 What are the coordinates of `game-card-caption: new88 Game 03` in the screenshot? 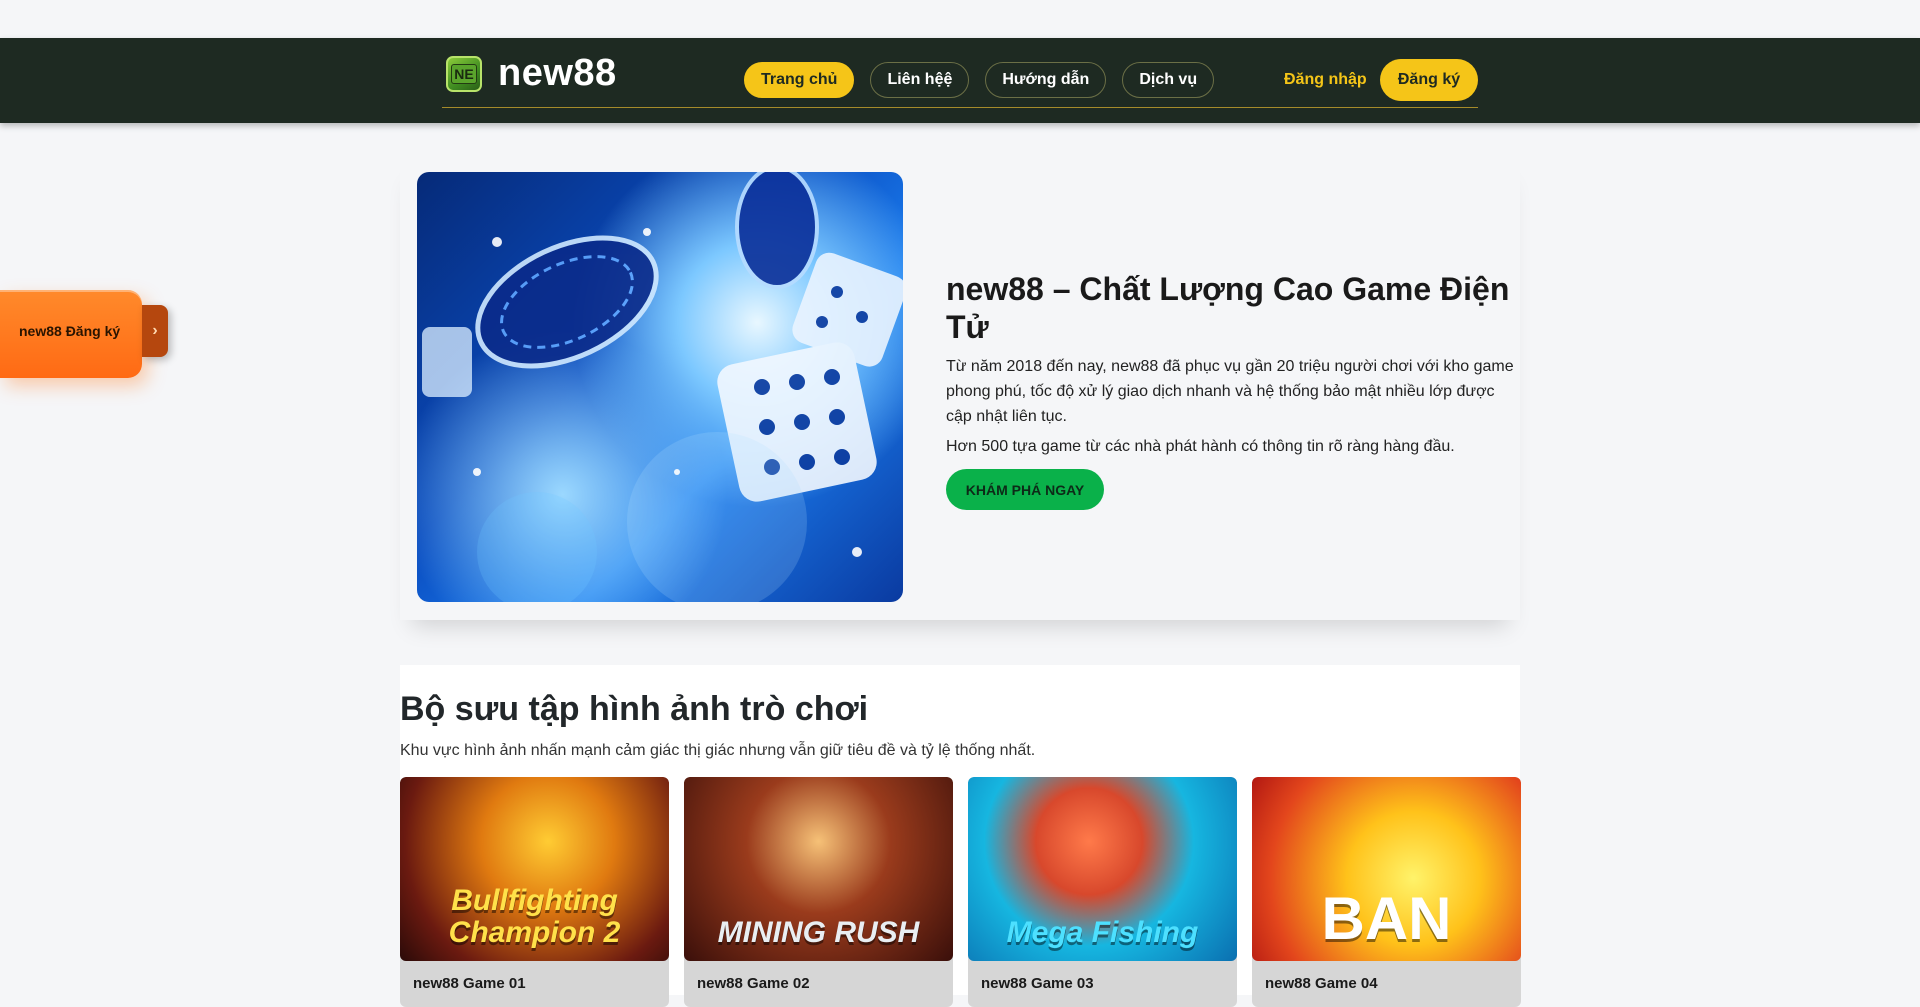 It's located at (1102, 976).